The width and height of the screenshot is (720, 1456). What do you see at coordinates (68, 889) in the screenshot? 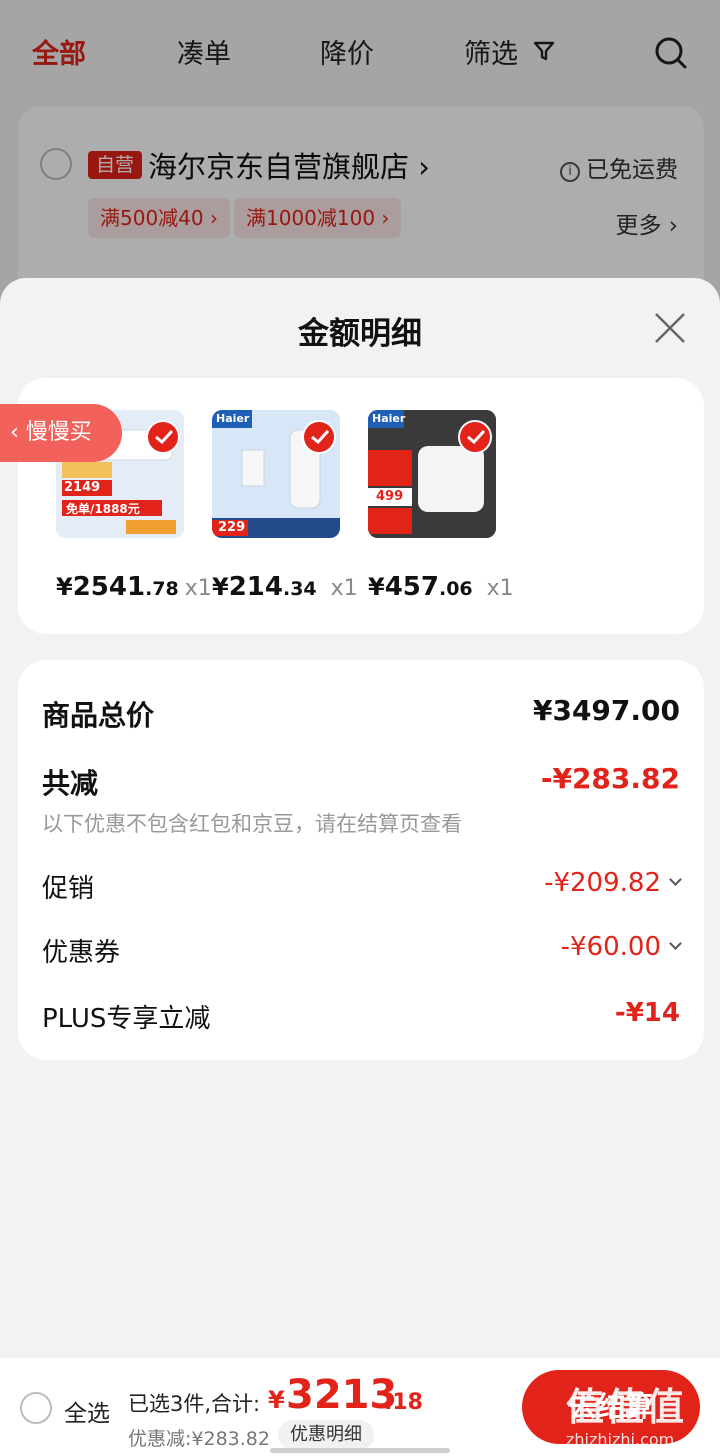
I see `promotion-label: 促销` at bounding box center [68, 889].